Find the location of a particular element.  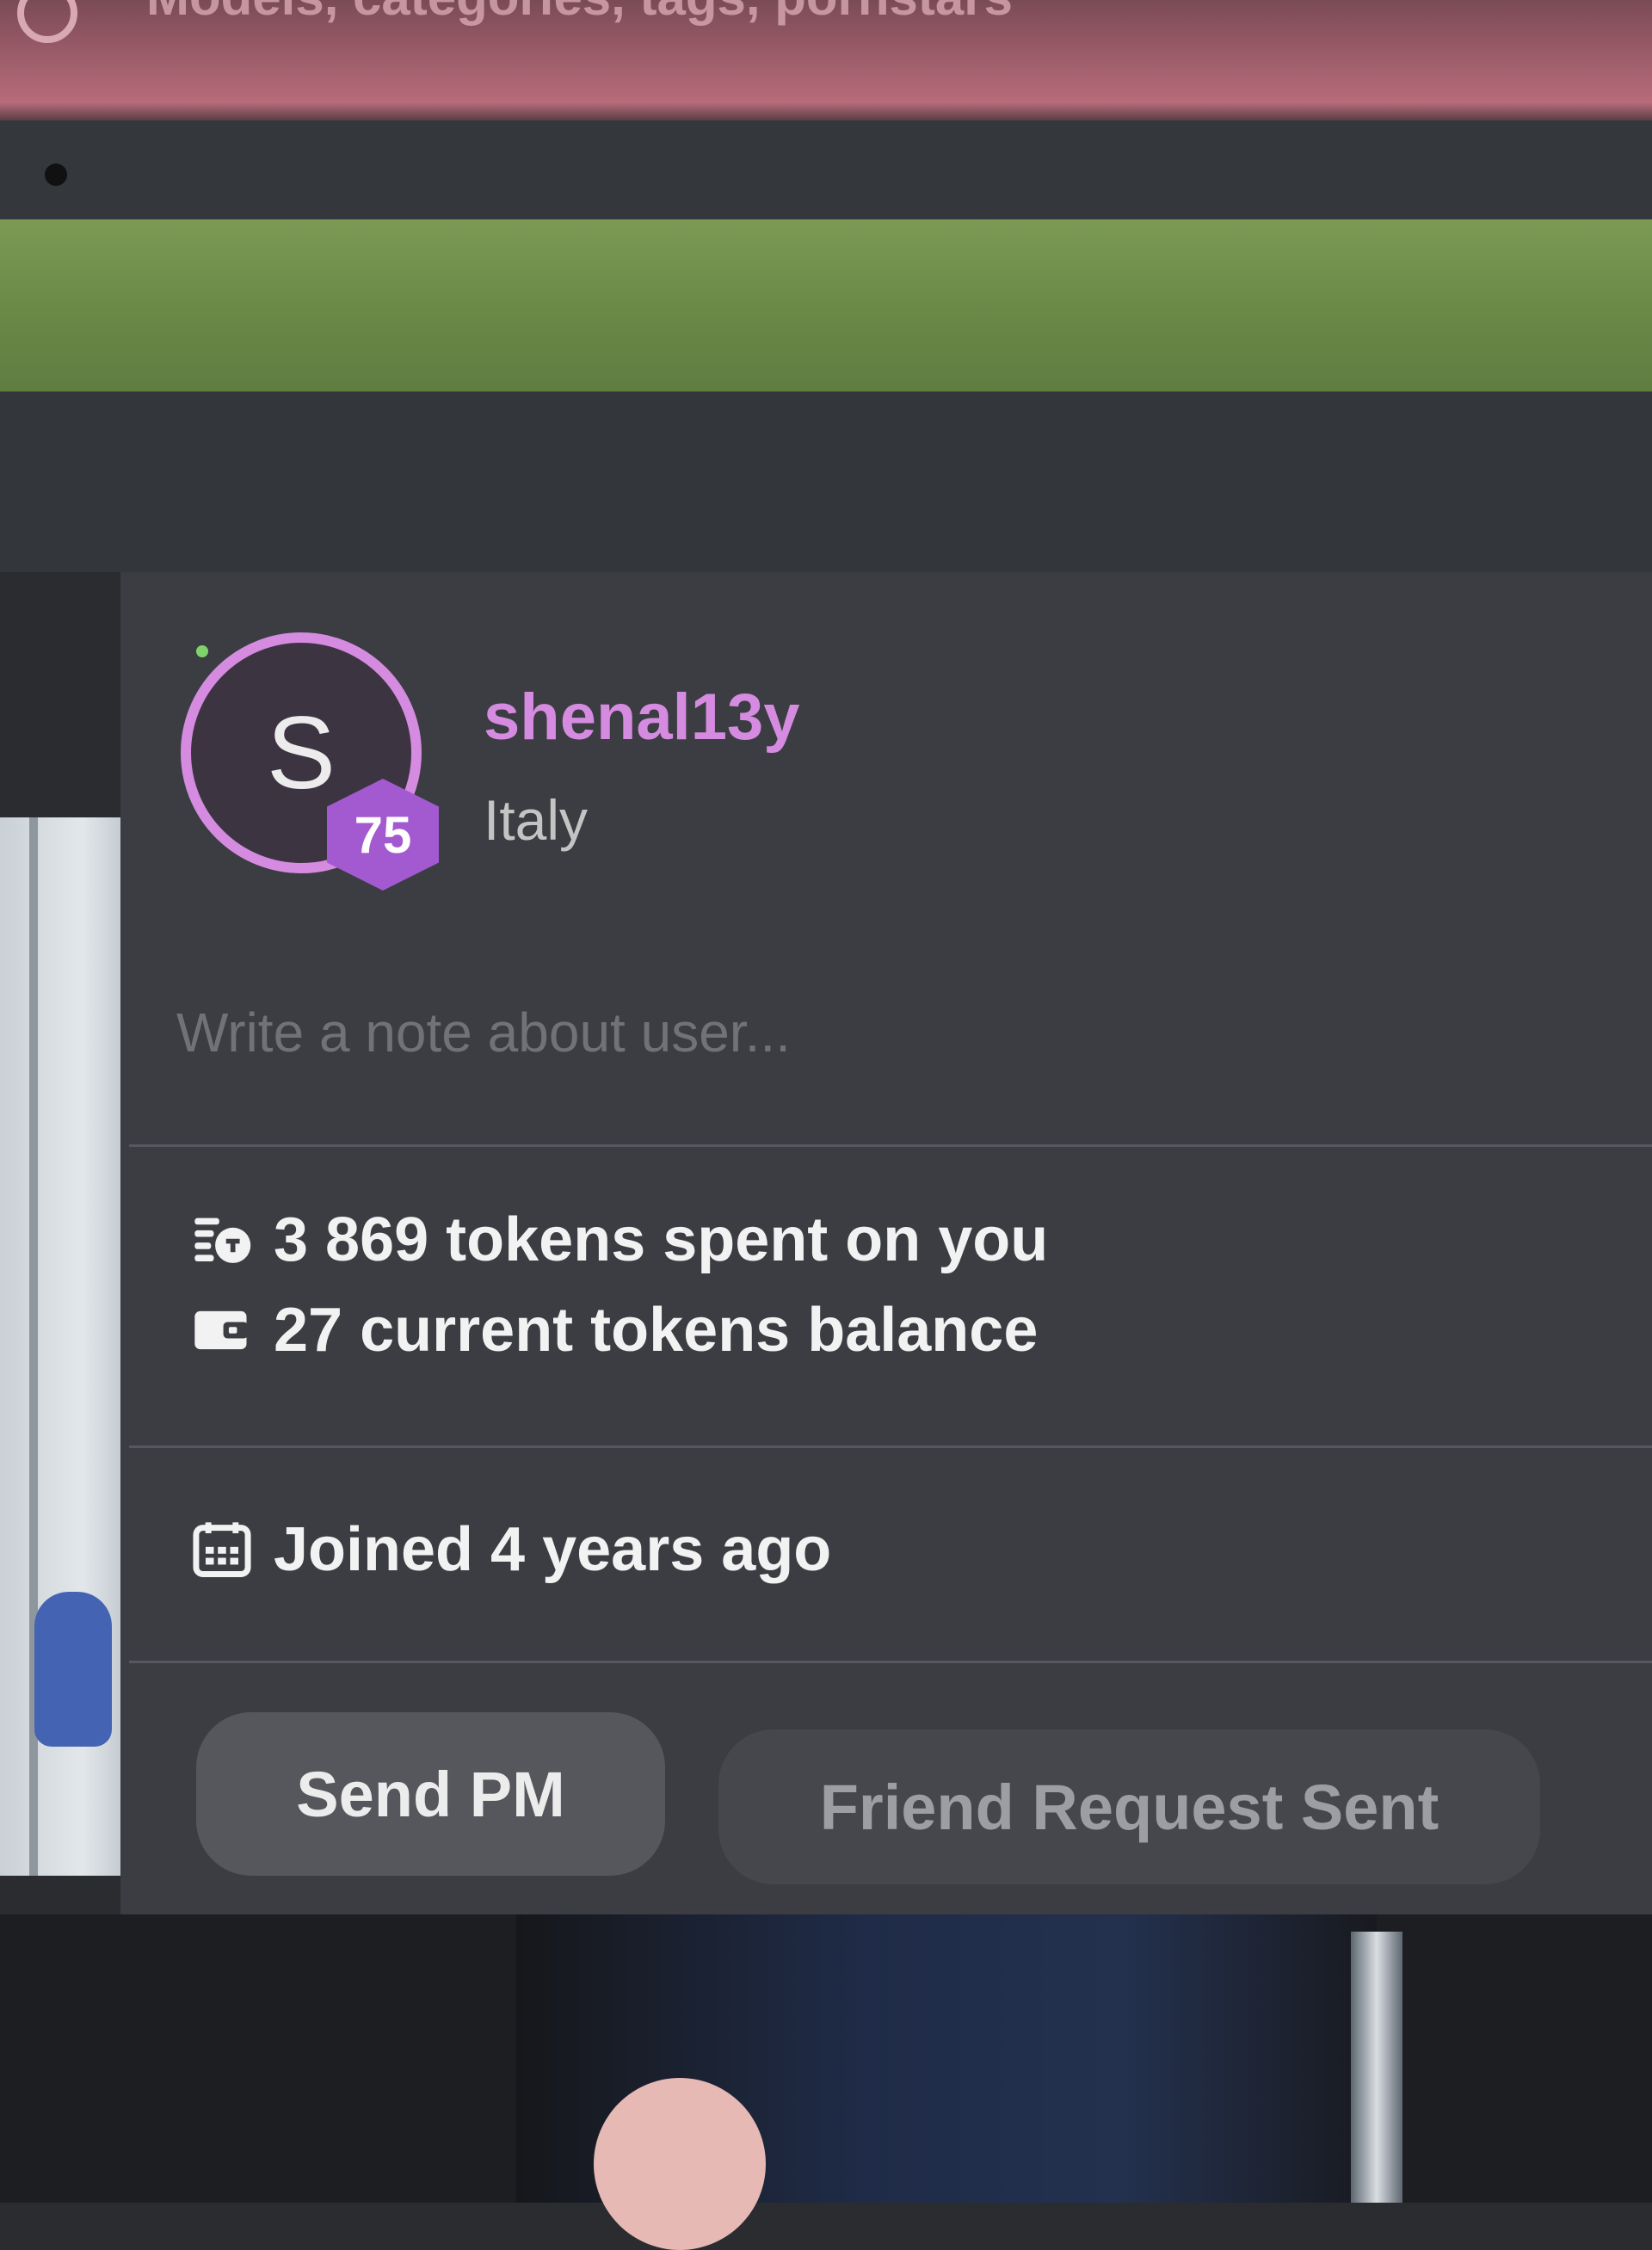

top-search-bar: Models, categories, tags, pornstars is located at coordinates (826, 60).